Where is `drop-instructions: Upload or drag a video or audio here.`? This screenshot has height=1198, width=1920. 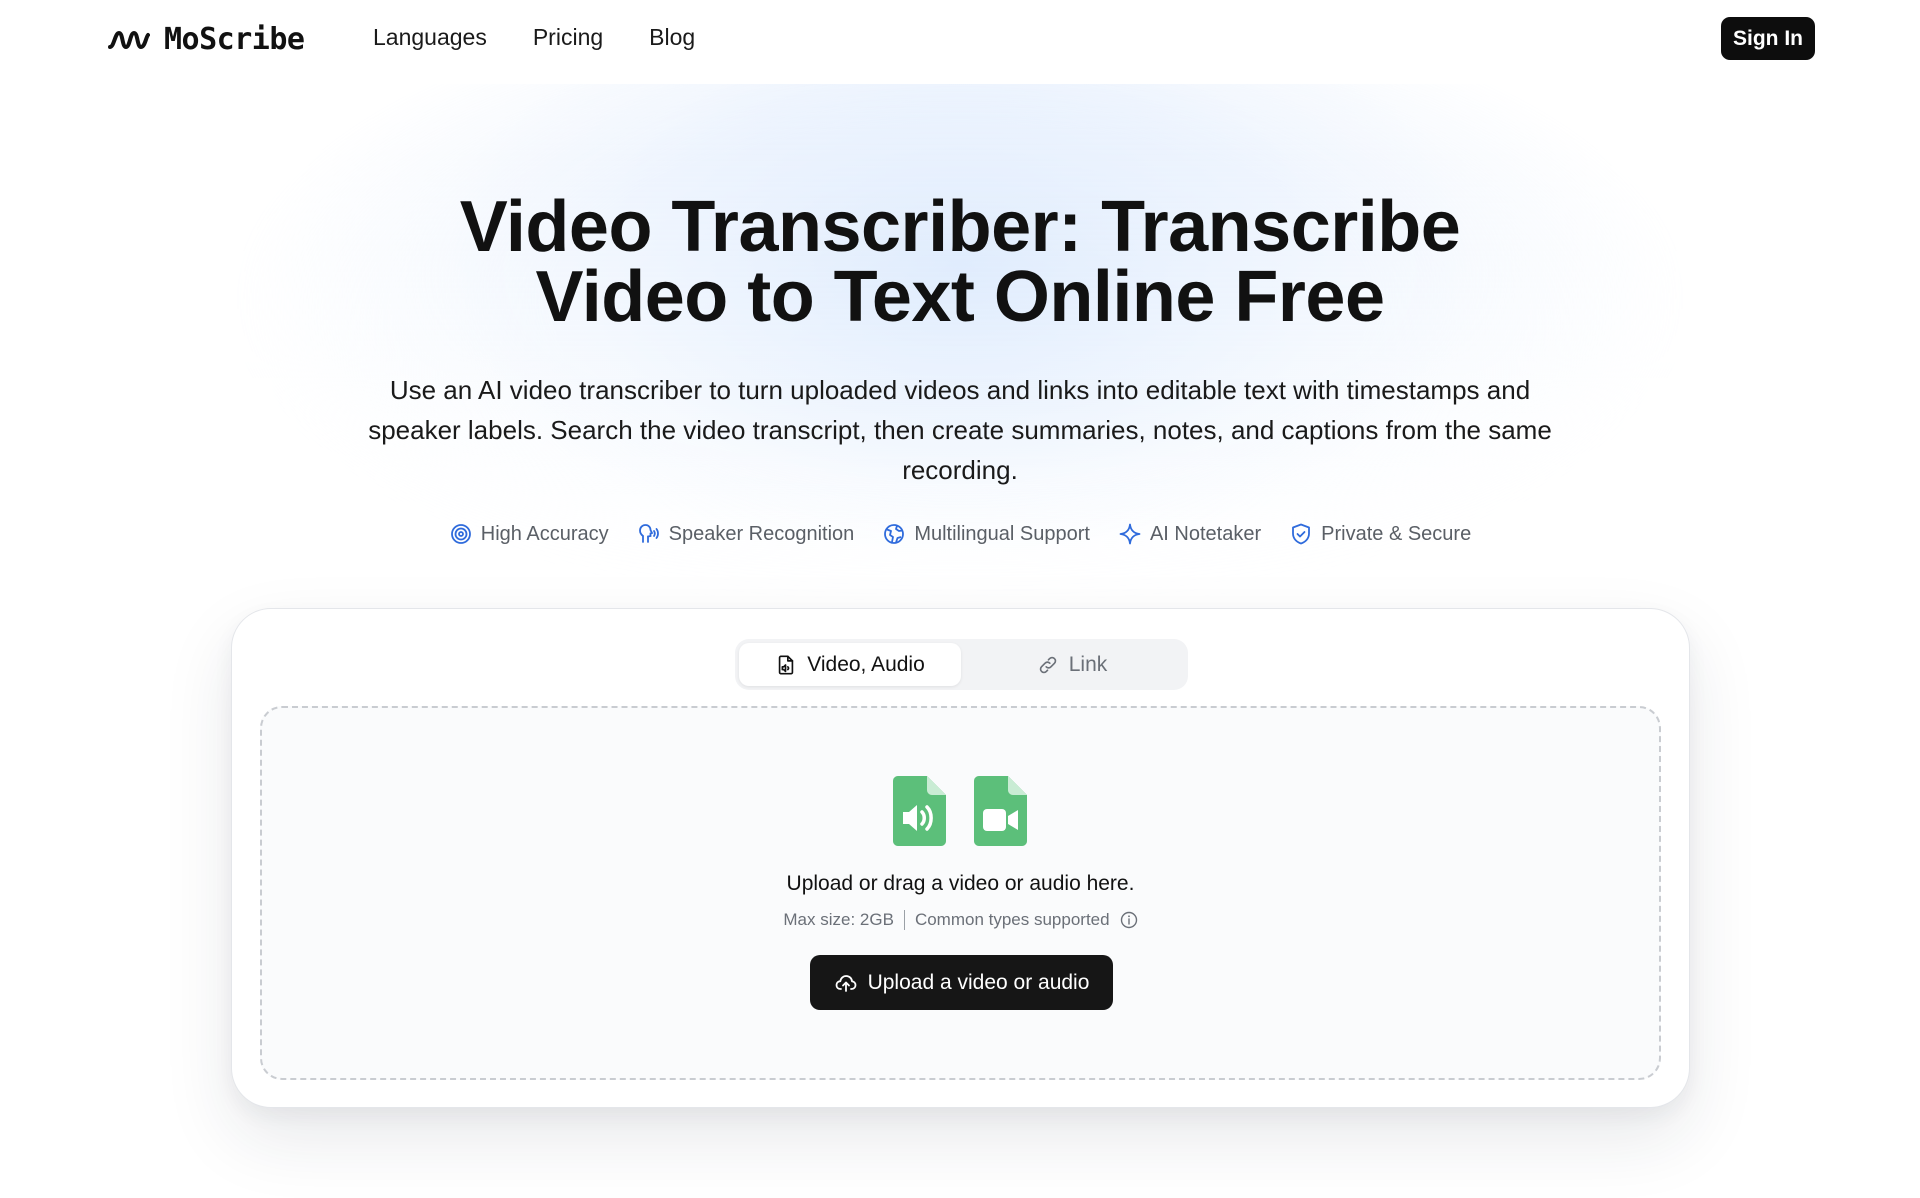
drop-instructions: Upload or drag a video or audio here. is located at coordinates (960, 883).